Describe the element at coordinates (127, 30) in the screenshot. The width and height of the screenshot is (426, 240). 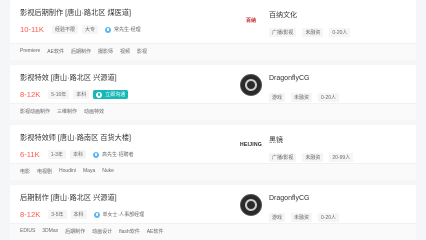
I see `hr-name: 常先生·经理` at that location.